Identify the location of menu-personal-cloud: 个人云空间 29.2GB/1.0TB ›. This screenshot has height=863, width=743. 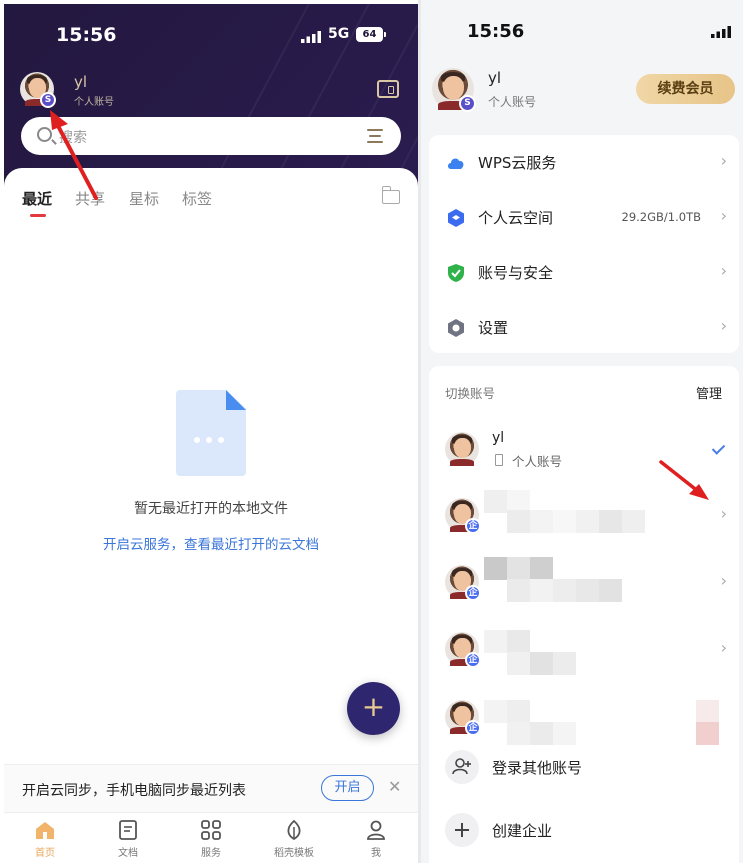
(584, 217).